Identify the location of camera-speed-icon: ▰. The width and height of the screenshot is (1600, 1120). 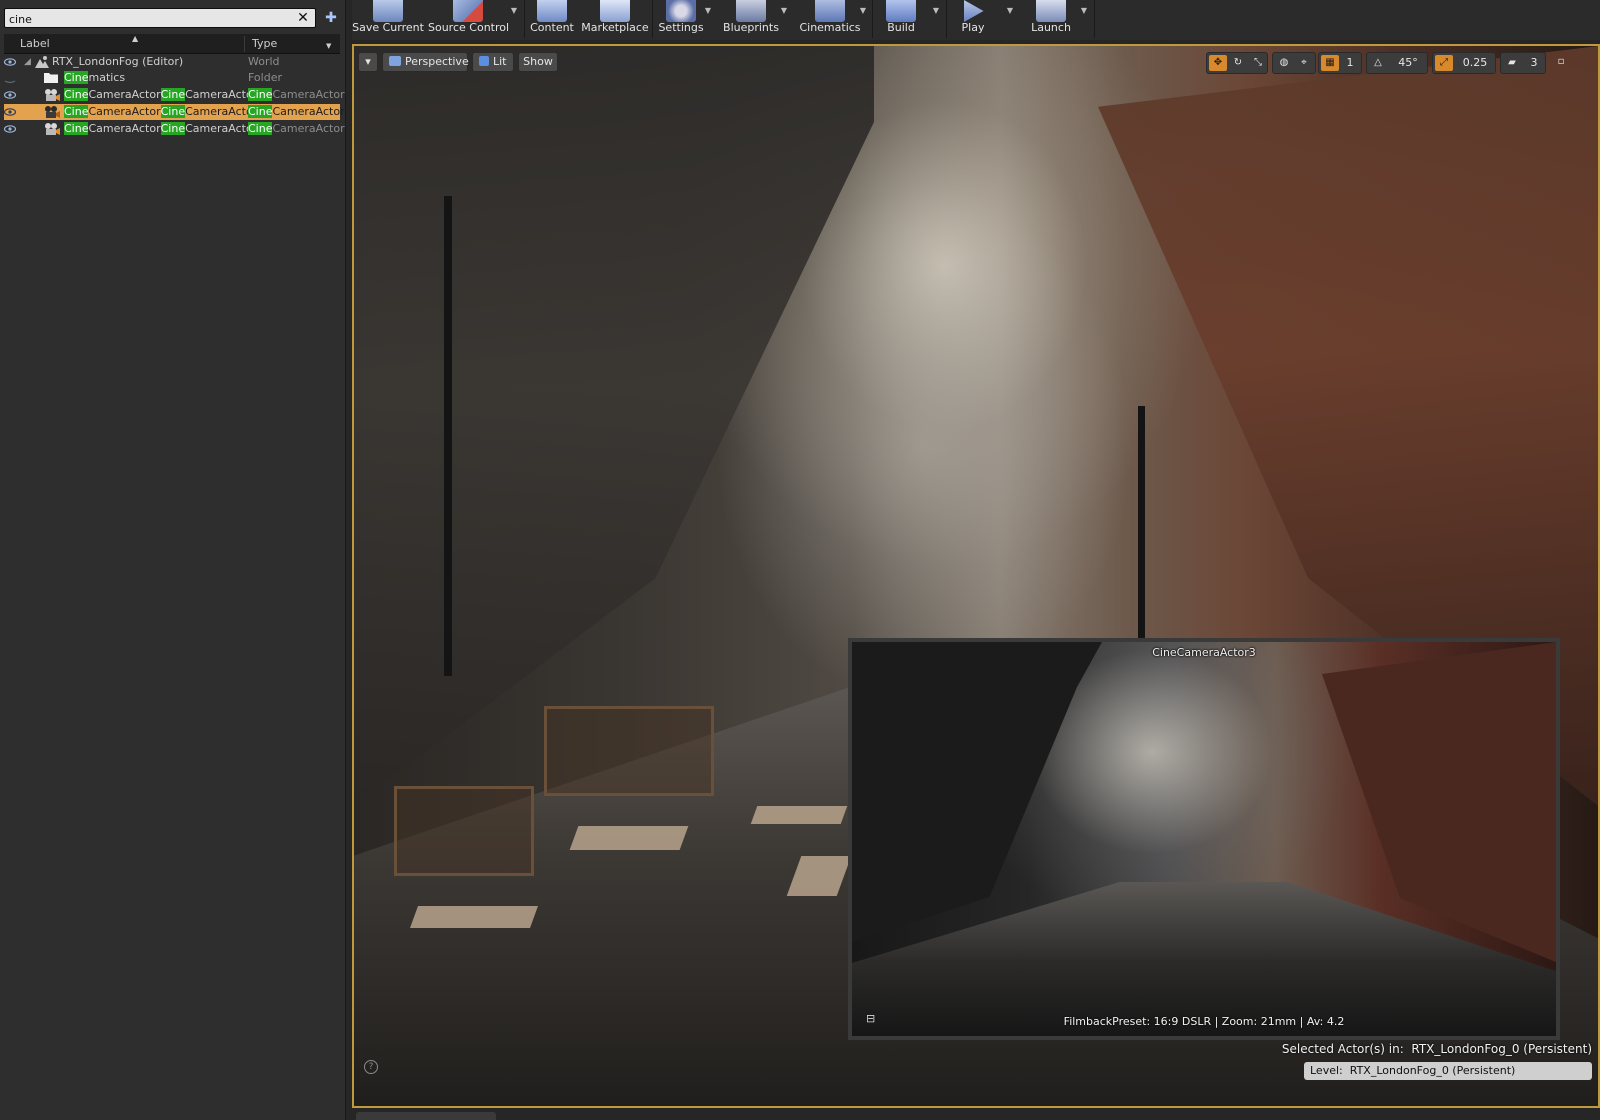
(1512, 63).